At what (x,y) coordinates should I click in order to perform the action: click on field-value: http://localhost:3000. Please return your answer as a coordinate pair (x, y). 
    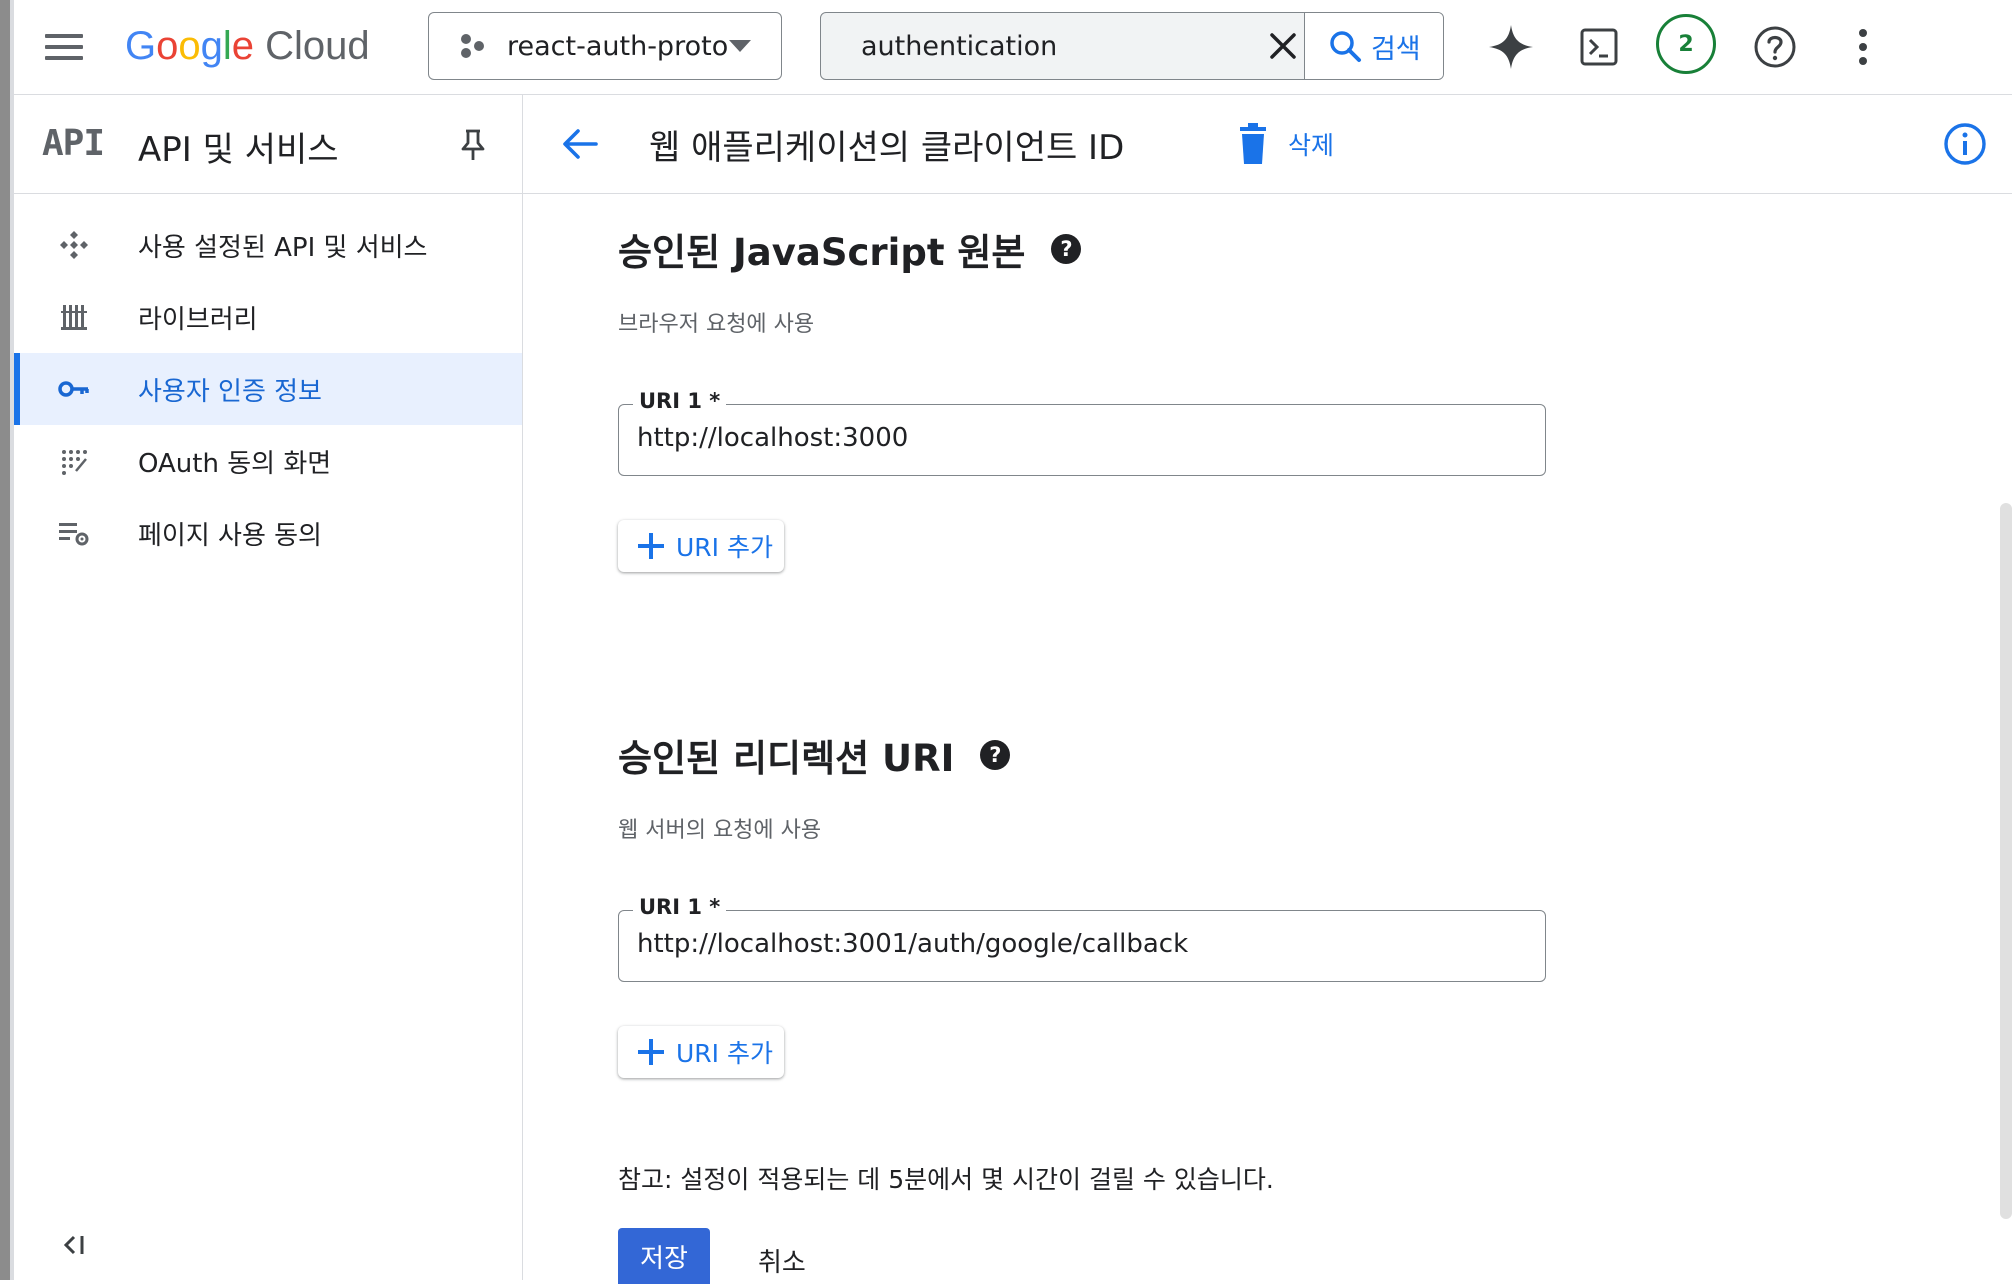
    Looking at the image, I should click on (773, 438).